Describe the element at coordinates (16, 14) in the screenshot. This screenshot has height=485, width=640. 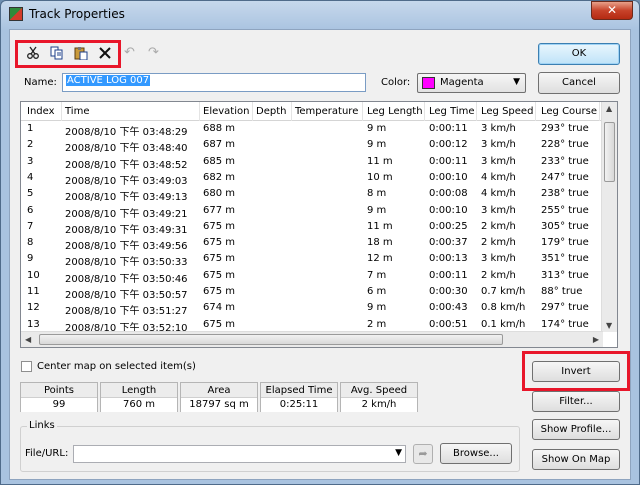
I see `app-icon` at that location.